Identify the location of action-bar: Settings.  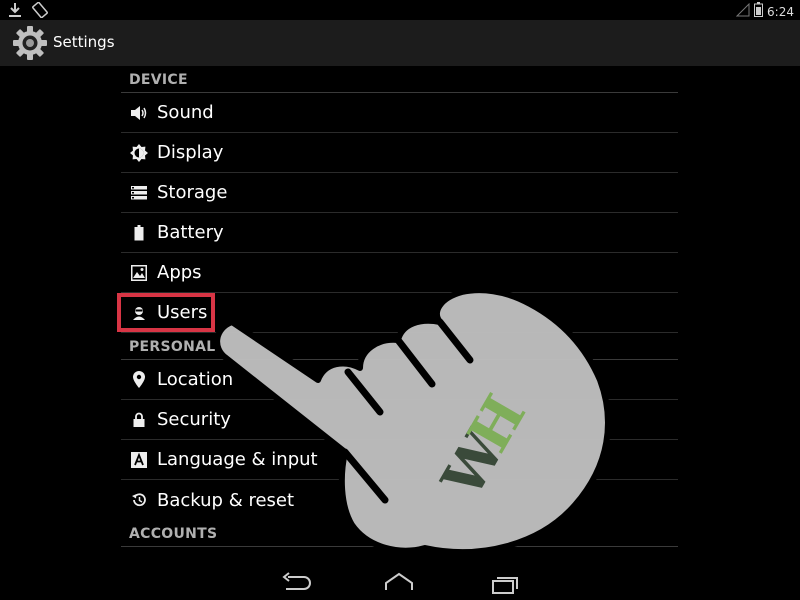
(400, 43).